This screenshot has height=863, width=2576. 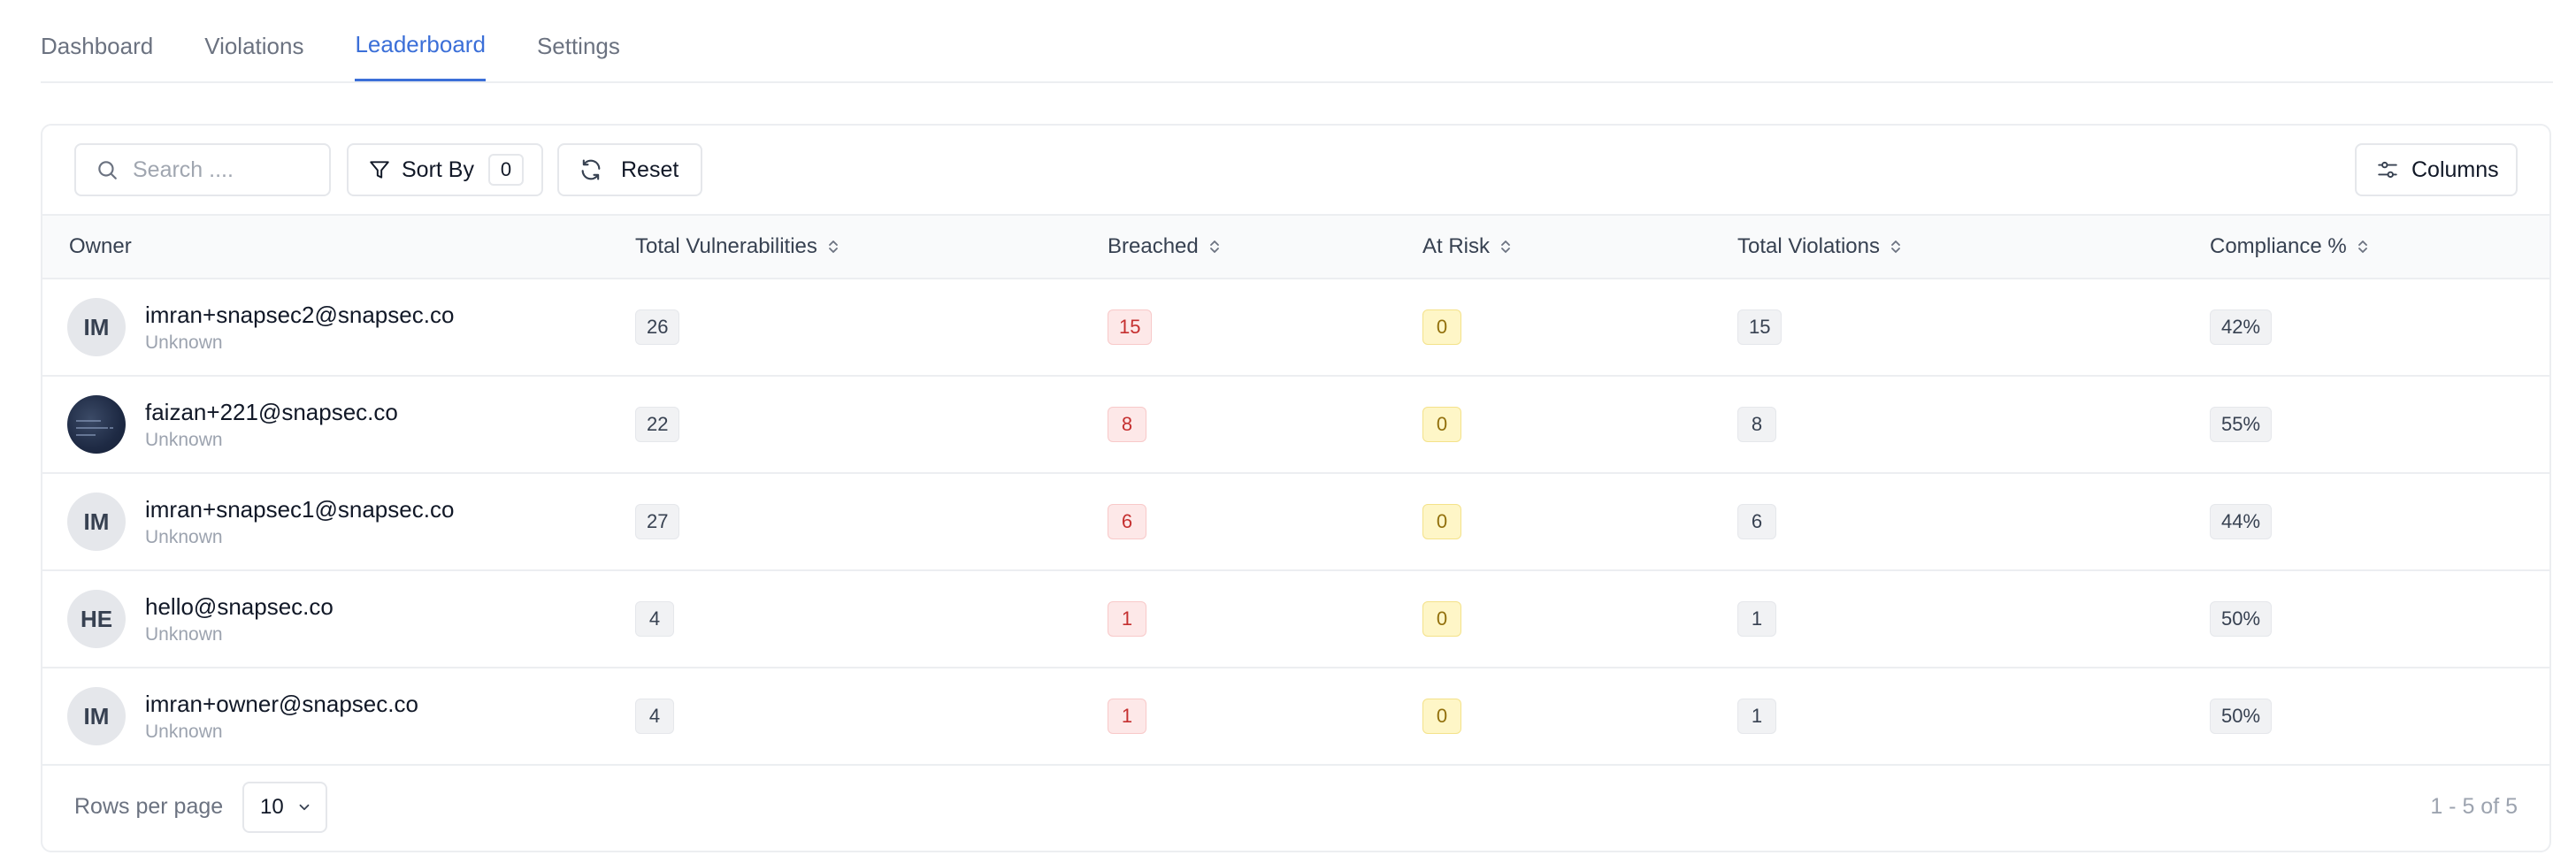 What do you see at coordinates (438, 169) in the screenshot?
I see `sort-by-label: Sort By` at bounding box center [438, 169].